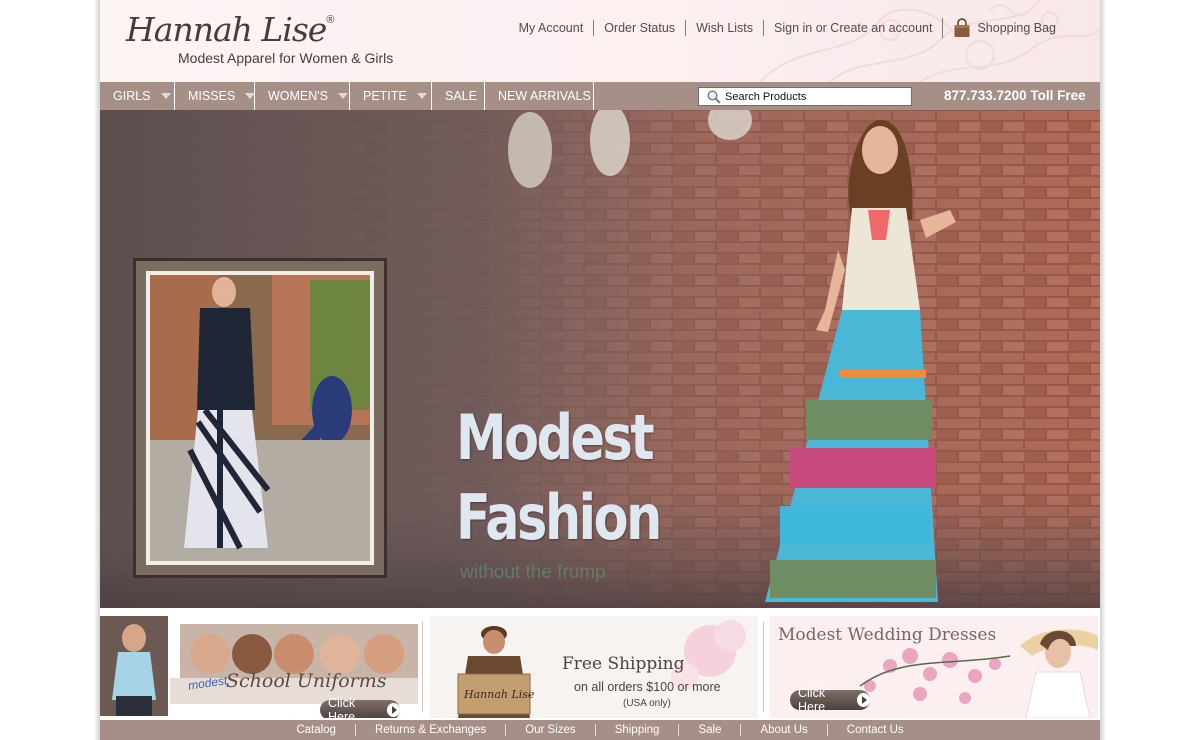  Describe the element at coordinates (1103, 370) in the screenshot. I see `page-shadow-right` at that location.